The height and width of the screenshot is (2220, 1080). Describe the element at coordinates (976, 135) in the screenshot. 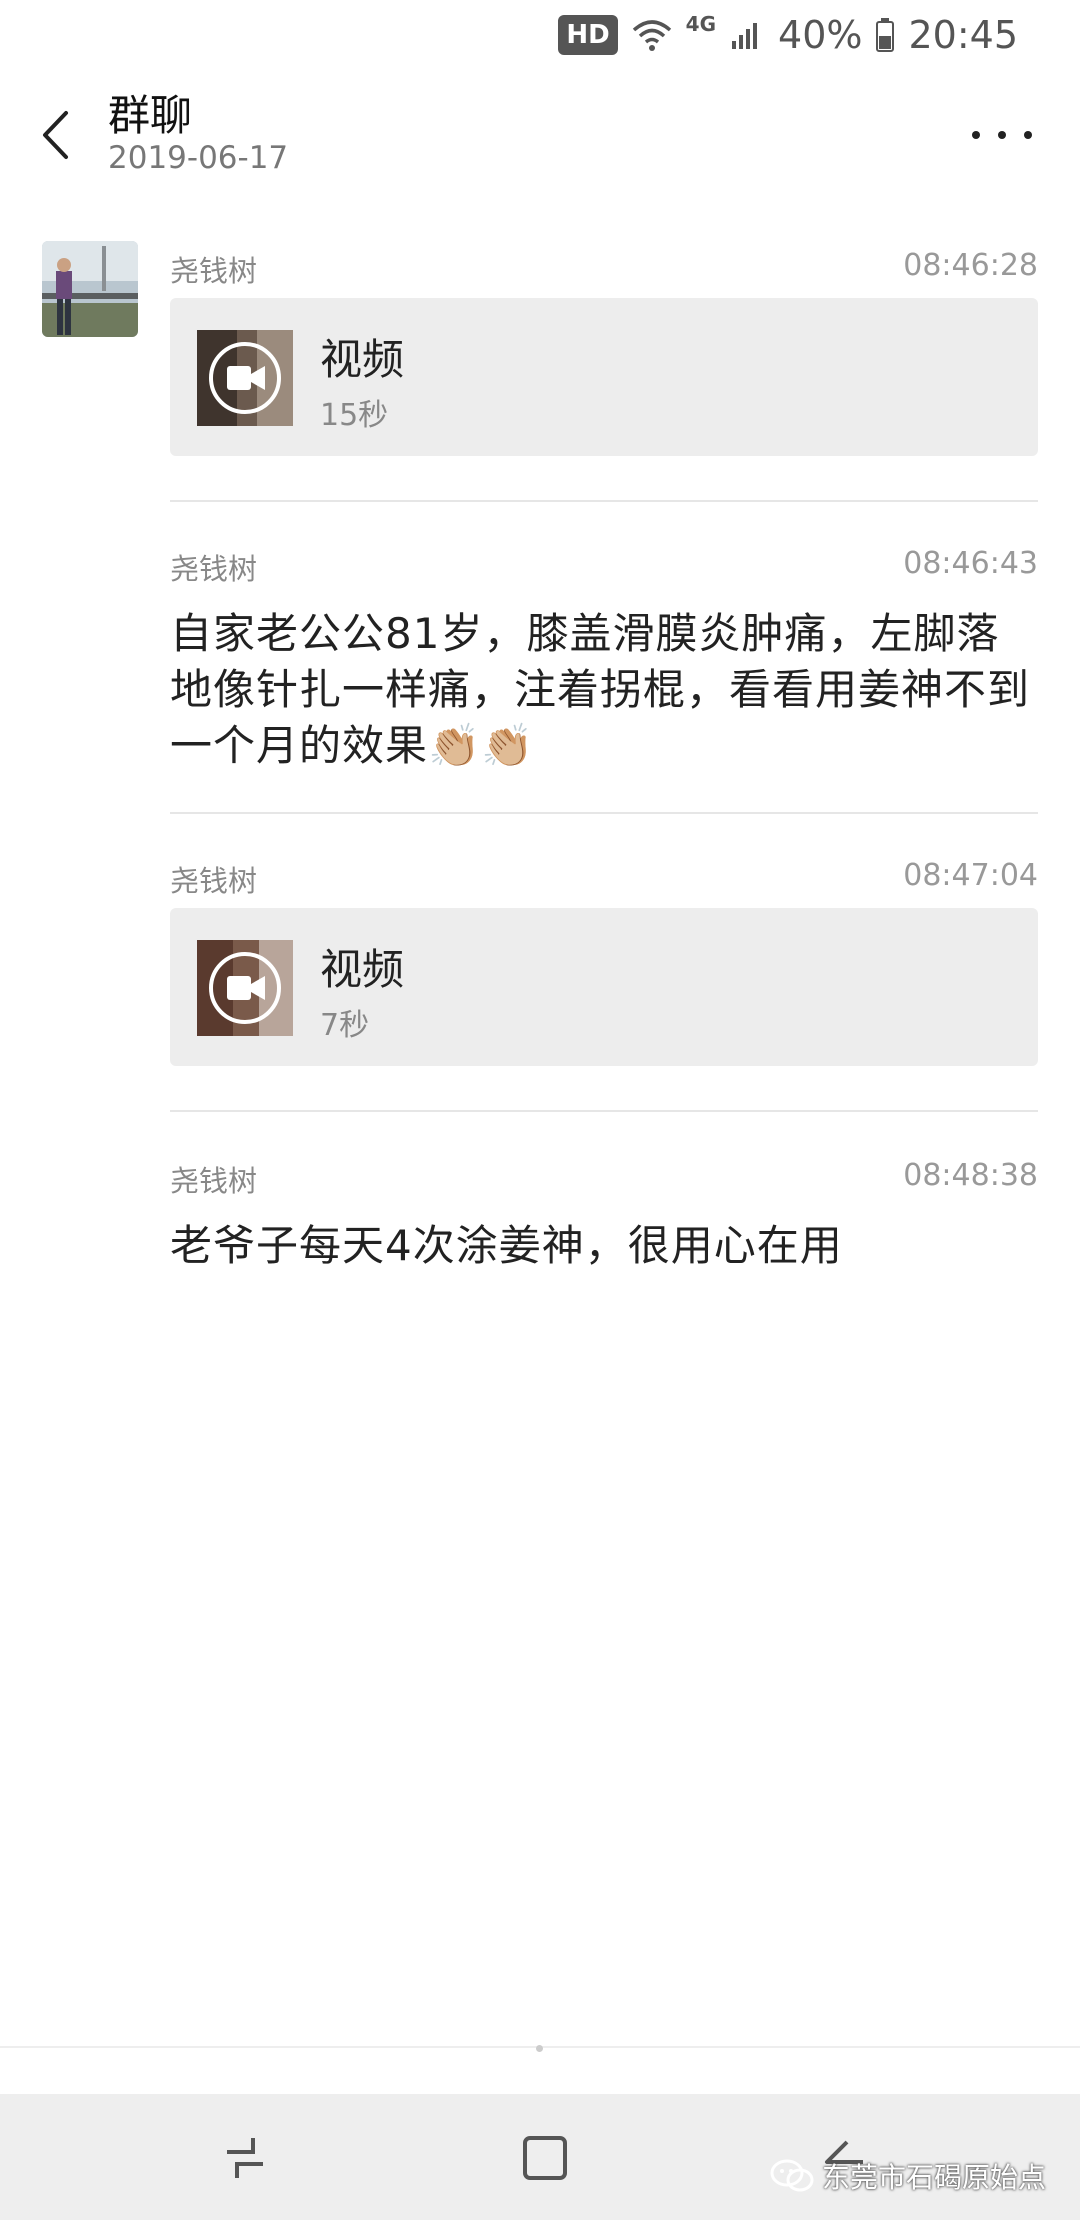

I see `more-dots-icon` at that location.